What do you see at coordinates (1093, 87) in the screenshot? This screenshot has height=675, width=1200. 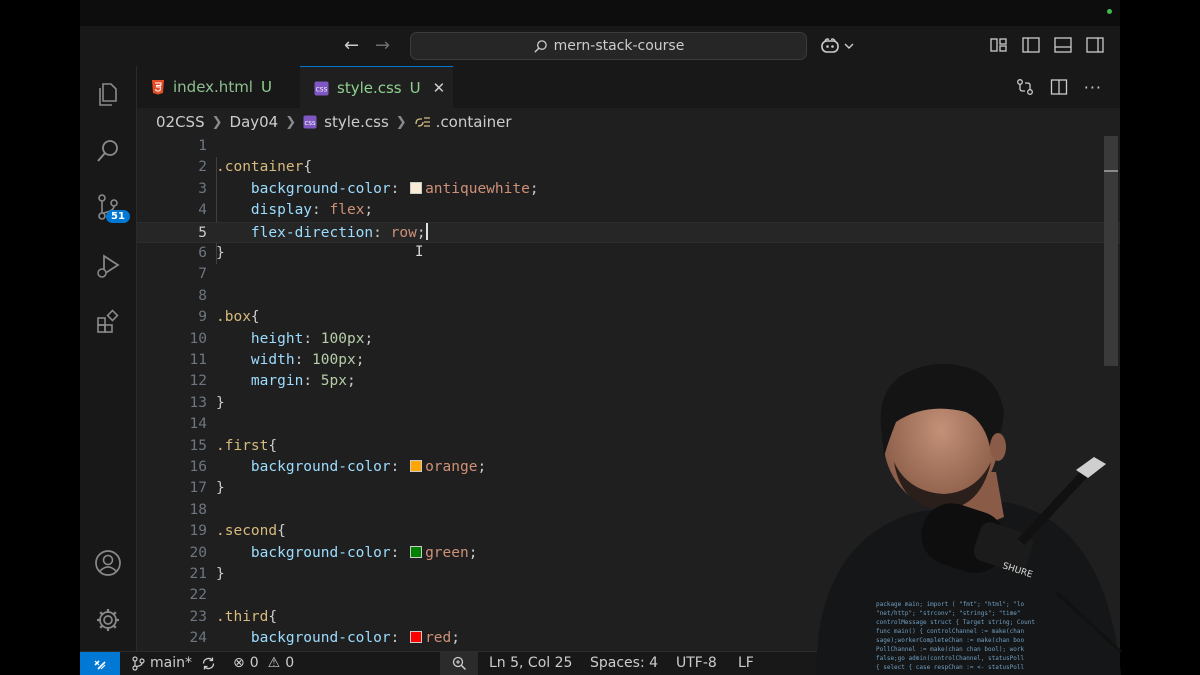 I see `more-actions-icon: ···` at bounding box center [1093, 87].